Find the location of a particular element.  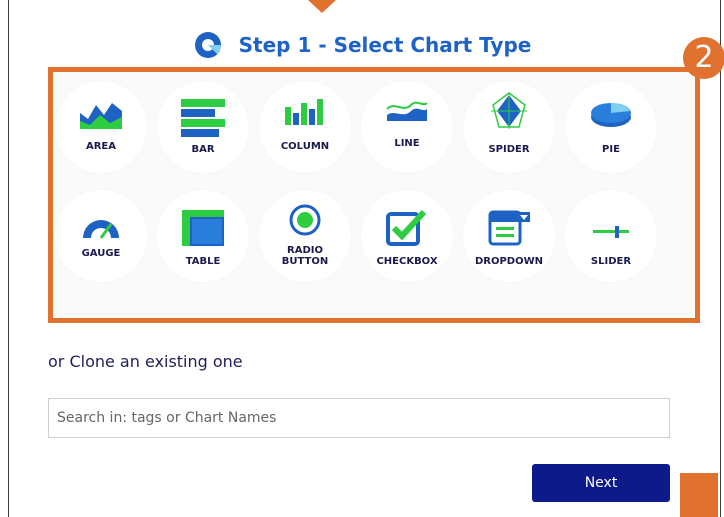

dropdown-icon is located at coordinates (509, 228).